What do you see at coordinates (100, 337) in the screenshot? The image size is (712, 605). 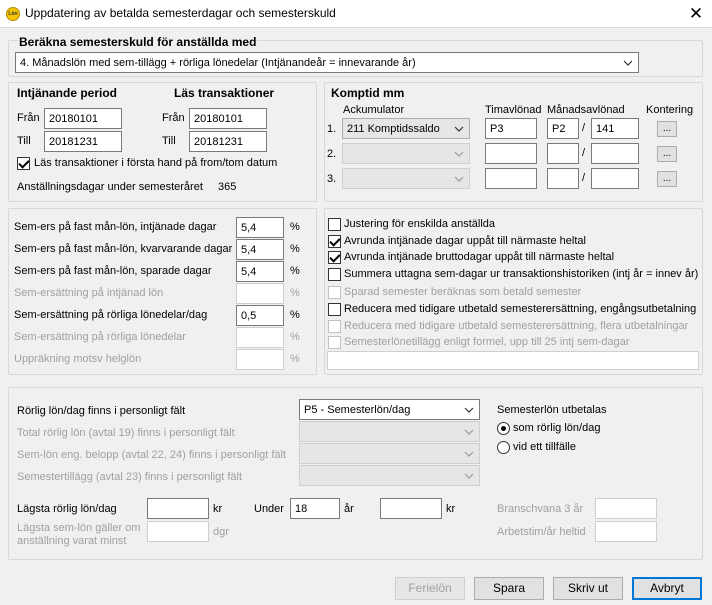 I see `rate-label: Sem-ersättning på rörliga lönedelar` at bounding box center [100, 337].